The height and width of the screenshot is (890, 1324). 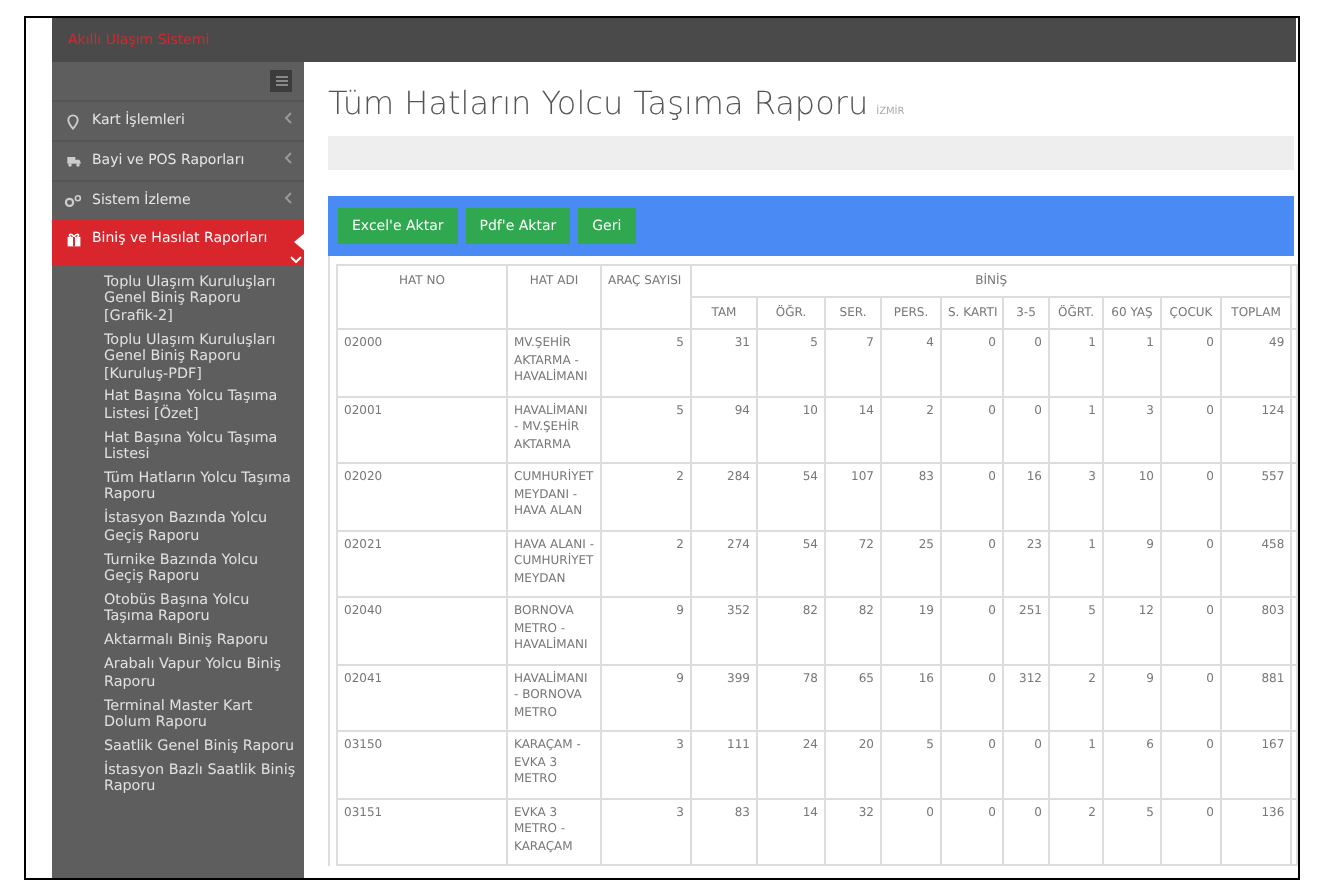 I want to click on active-pointer-arrow, so click(x=300, y=242).